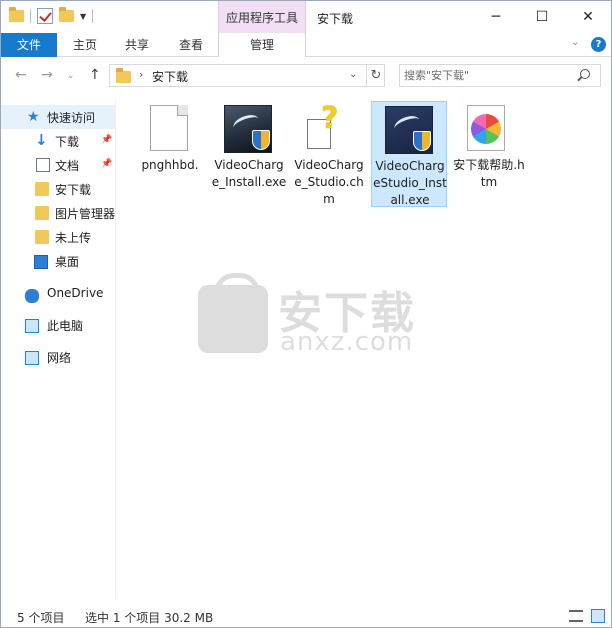 This screenshot has width=612, height=628. I want to click on file-item-selected: VideoChargeStudio_Install.exe, so click(409, 154).